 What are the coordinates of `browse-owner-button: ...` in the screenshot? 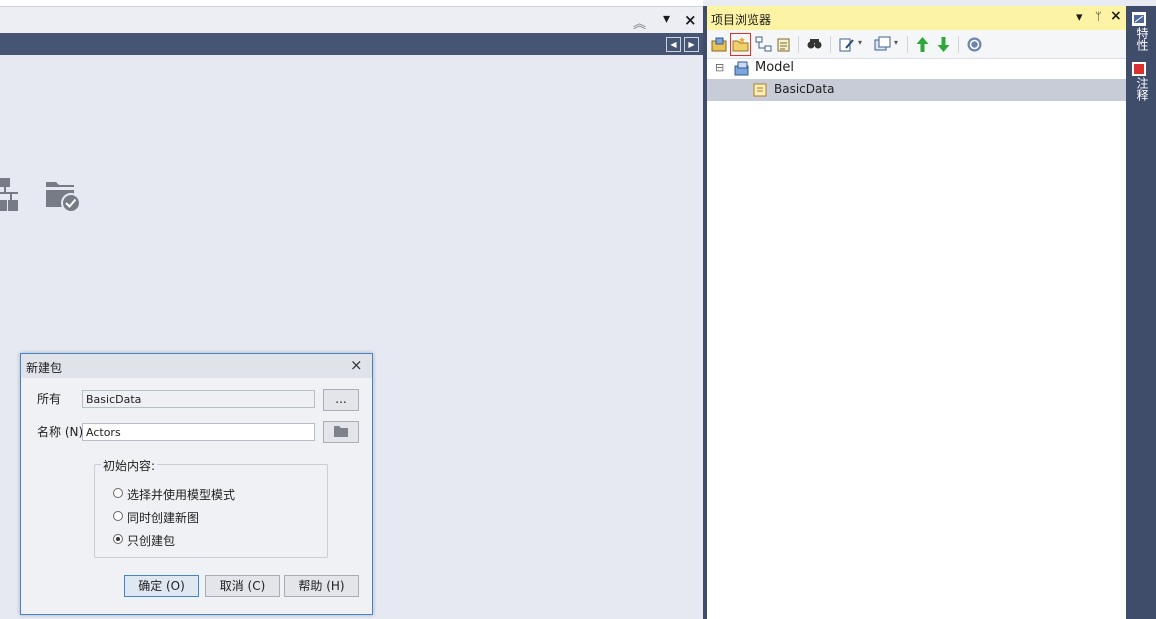 It's located at (341, 400).